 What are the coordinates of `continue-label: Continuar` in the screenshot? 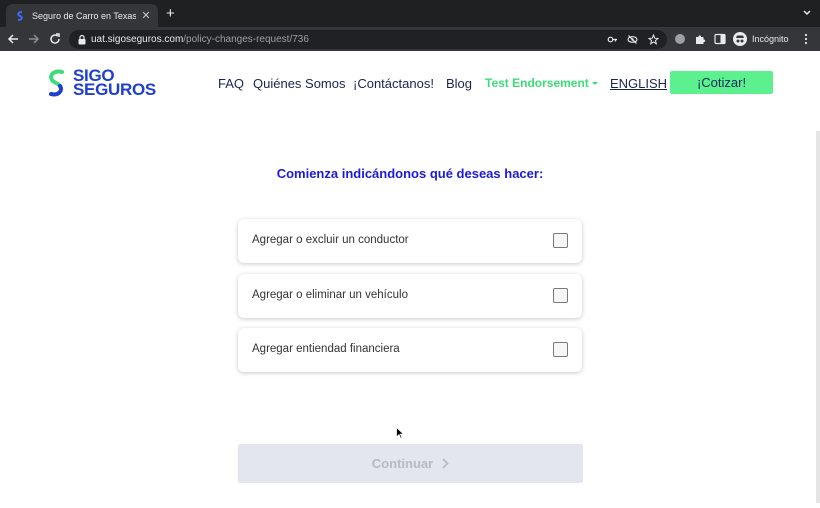 It's located at (402, 463).